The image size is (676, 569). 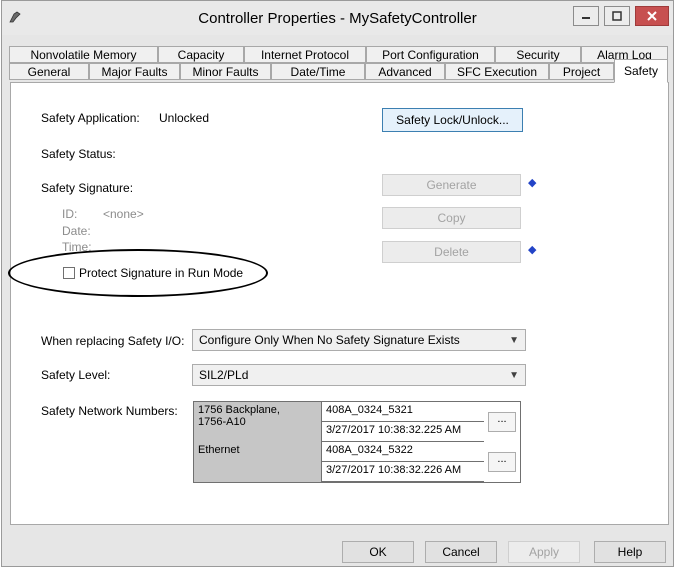 I want to click on snn-number-1: 408A_0324_5321, so click(x=402, y=412).